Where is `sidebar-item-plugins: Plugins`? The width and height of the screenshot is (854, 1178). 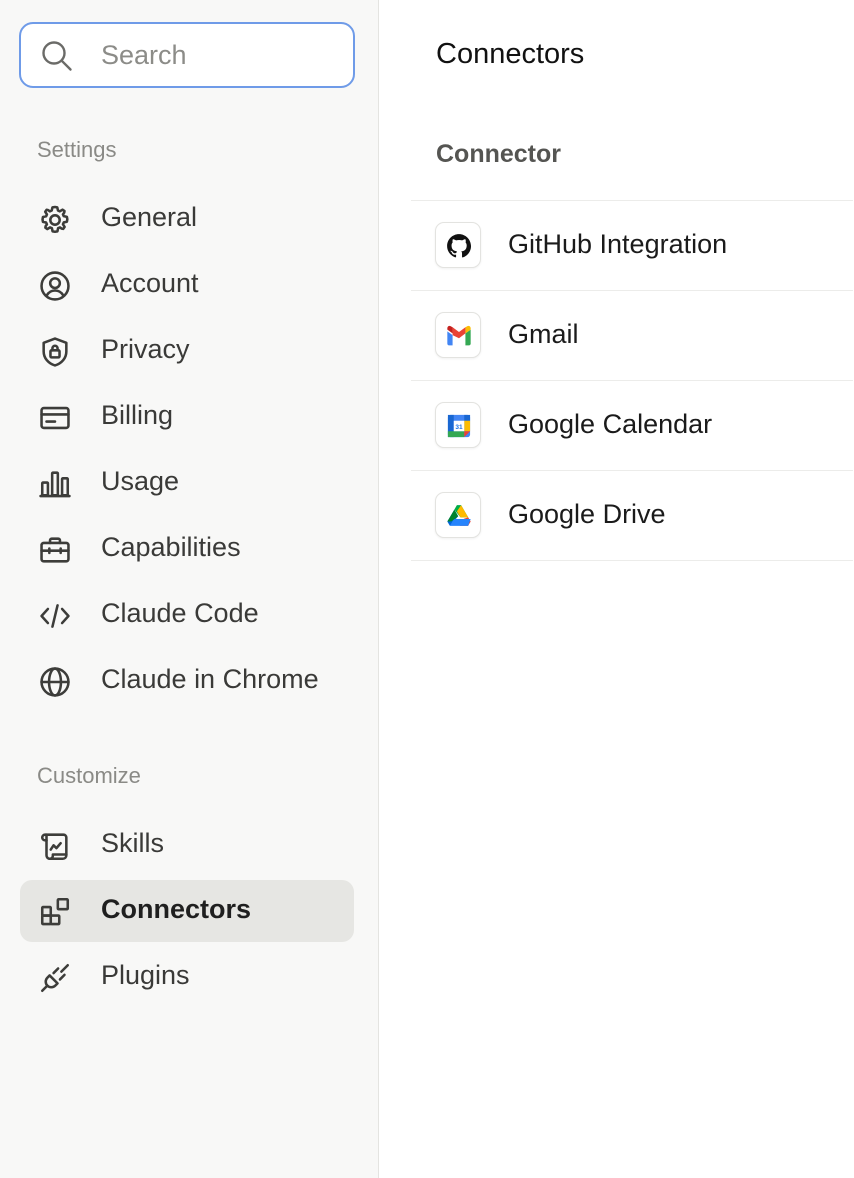
sidebar-item-plugins: Plugins is located at coordinates (187, 977).